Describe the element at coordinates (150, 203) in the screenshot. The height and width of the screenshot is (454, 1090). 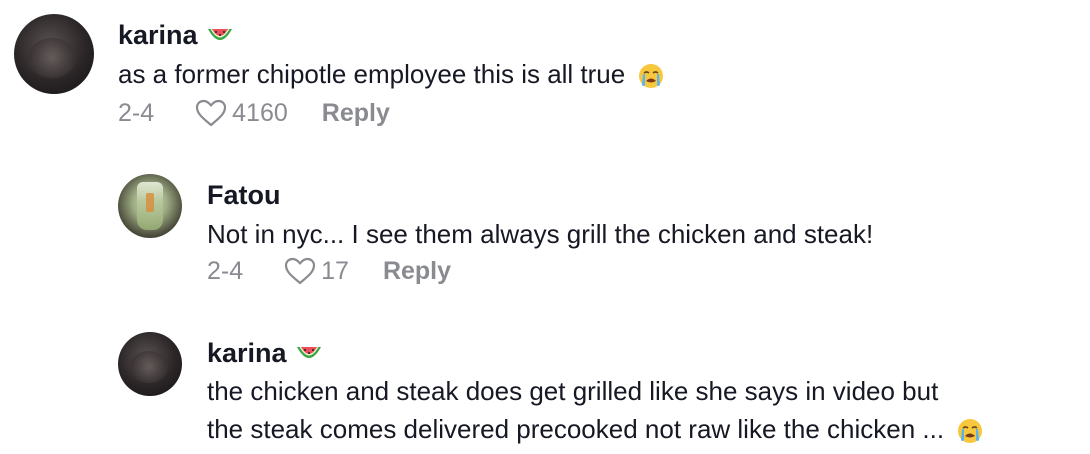
I see `avatar-photo-detail` at that location.